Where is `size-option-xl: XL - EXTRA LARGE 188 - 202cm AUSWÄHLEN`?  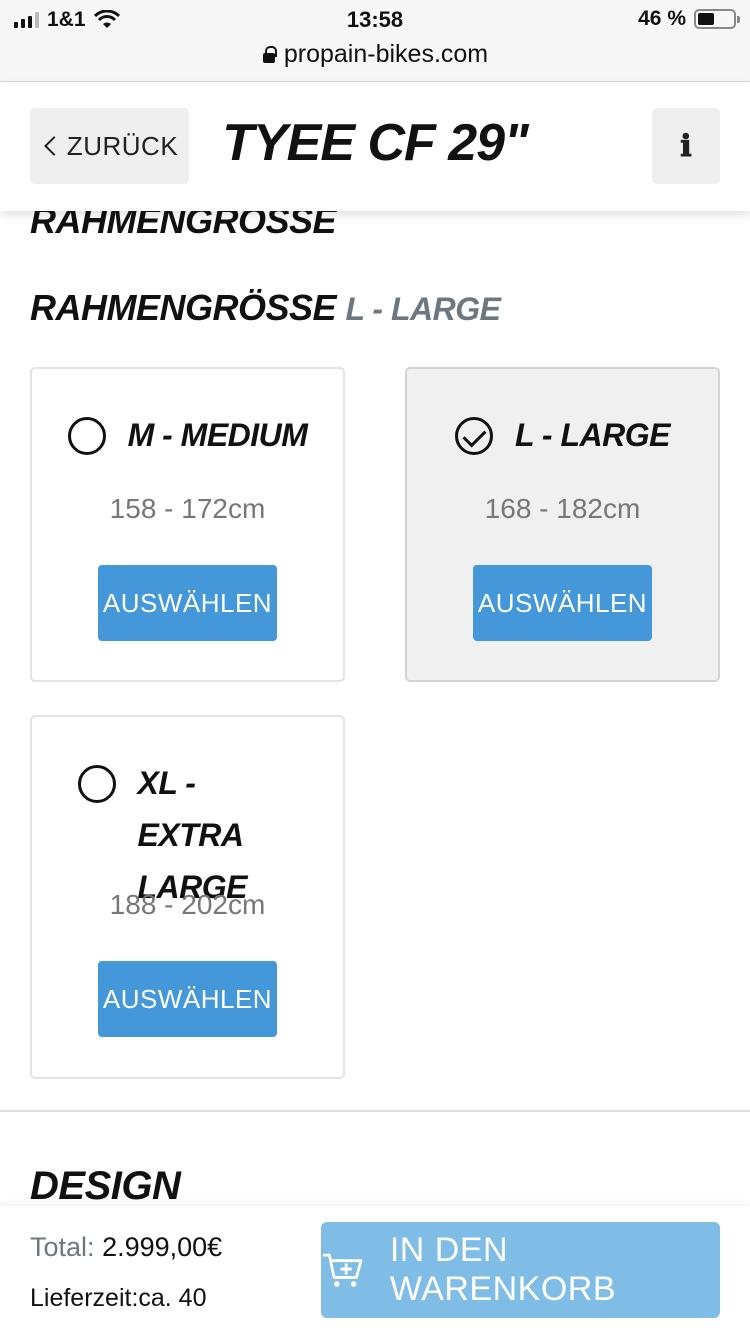 size-option-xl: XL - EXTRA LARGE 188 - 202cm AUSWÄHLEN is located at coordinates (187, 897).